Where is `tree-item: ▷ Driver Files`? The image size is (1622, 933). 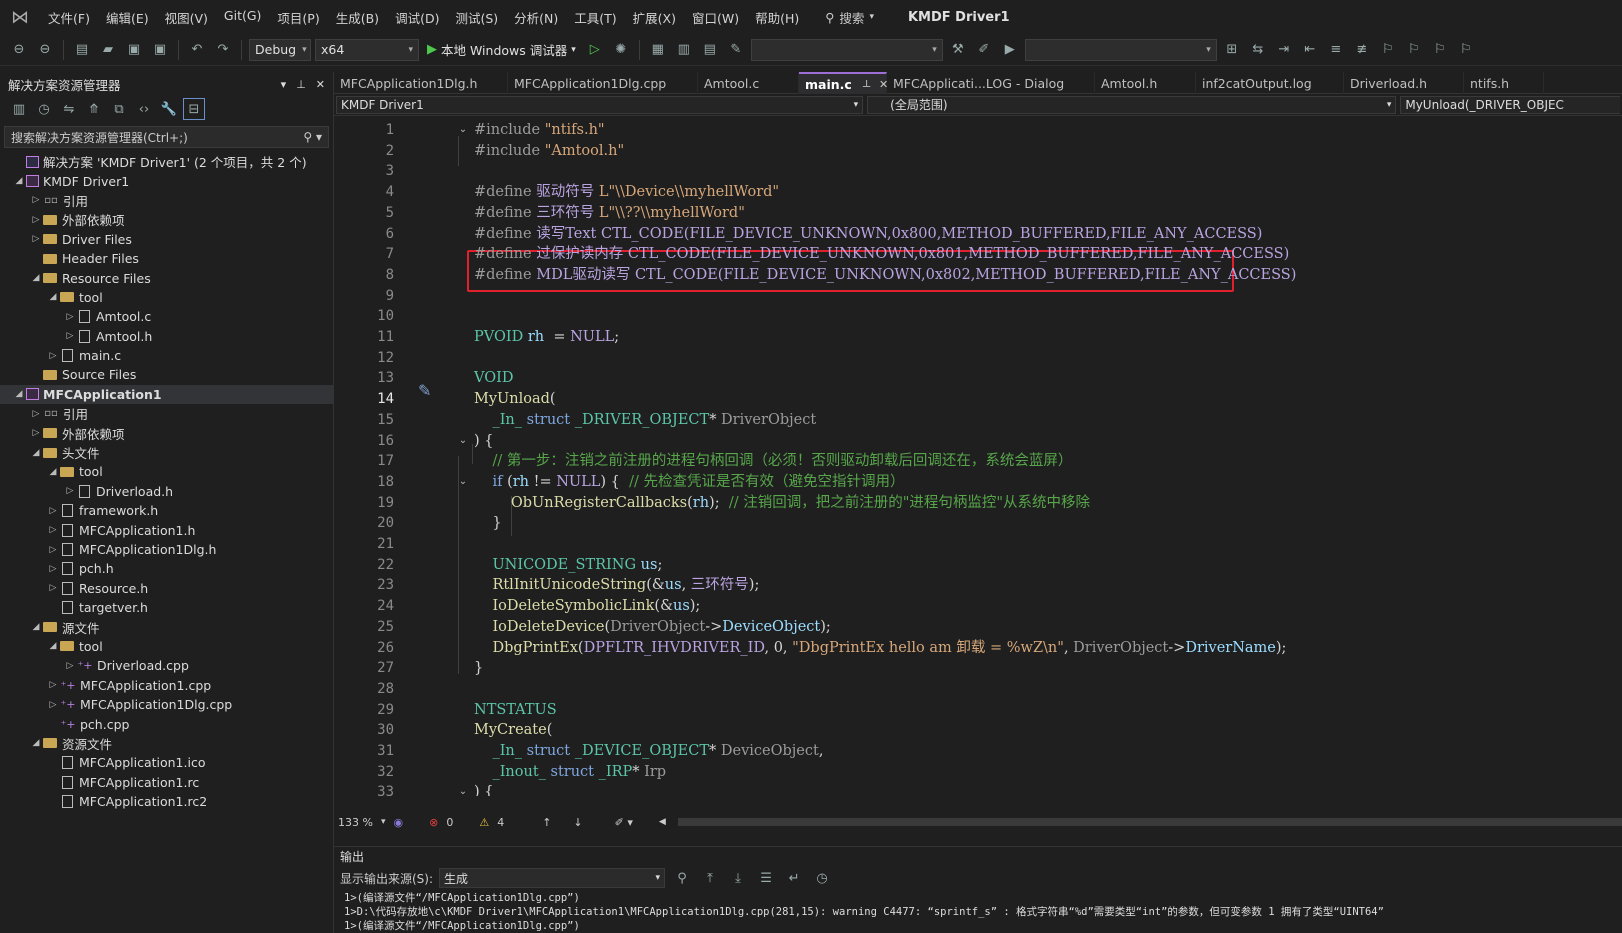
tree-item: ▷ Driver Files is located at coordinates (166, 239).